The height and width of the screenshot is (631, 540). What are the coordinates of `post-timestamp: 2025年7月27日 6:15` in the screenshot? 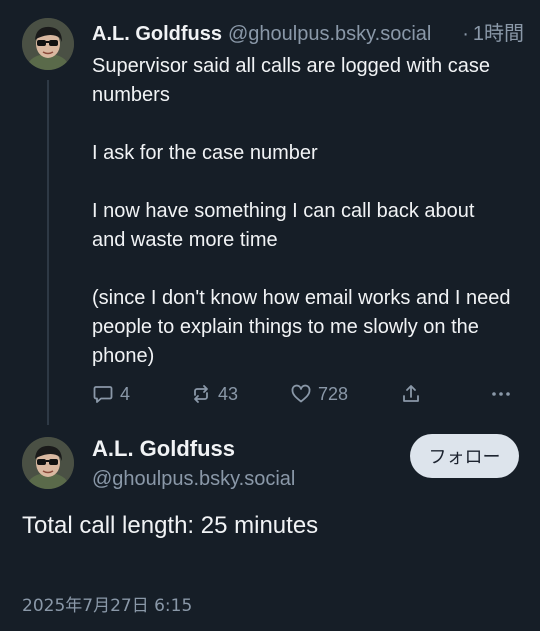 It's located at (107, 606).